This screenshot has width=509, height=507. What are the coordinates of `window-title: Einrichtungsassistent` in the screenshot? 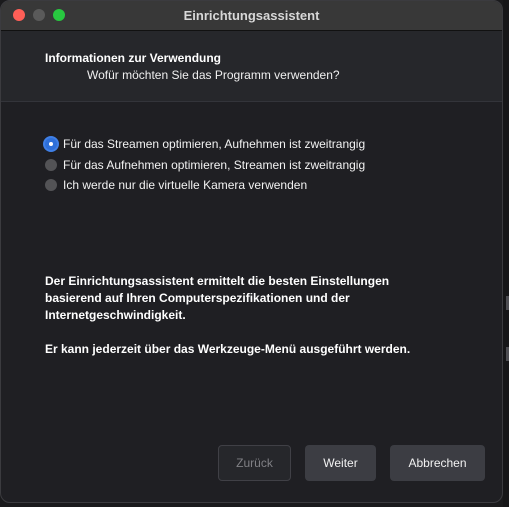 It's located at (251, 15).